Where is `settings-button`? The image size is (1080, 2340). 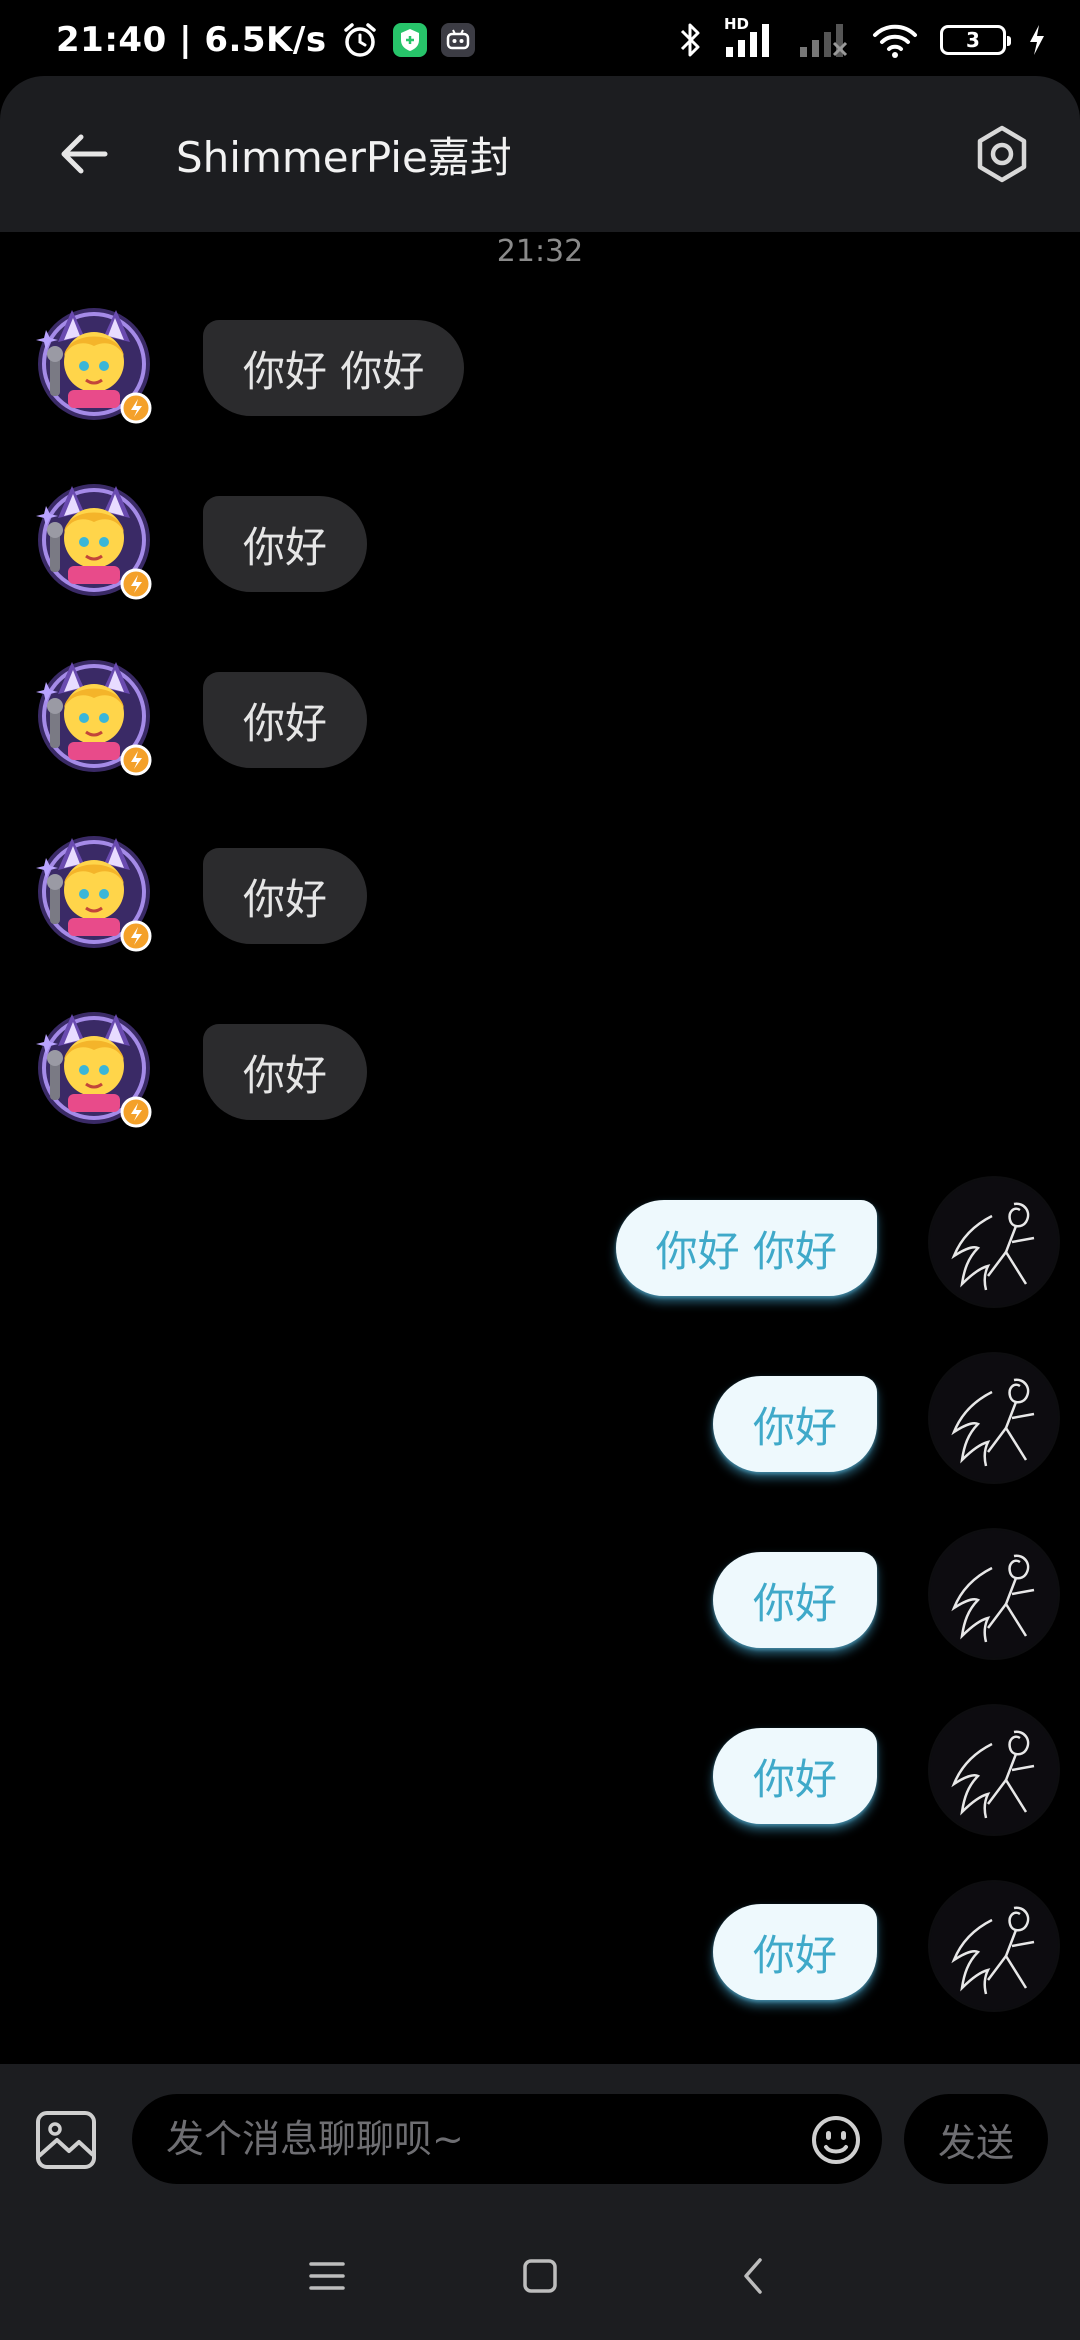
settings-button is located at coordinates (1002, 154).